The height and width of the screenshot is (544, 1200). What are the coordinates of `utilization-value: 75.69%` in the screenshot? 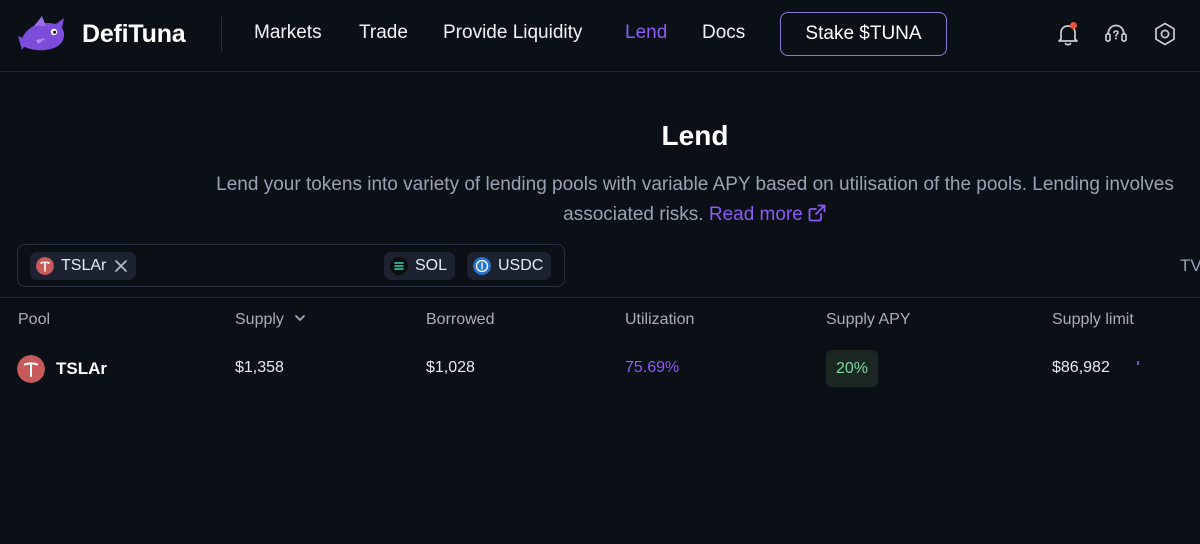 It's located at (652, 367).